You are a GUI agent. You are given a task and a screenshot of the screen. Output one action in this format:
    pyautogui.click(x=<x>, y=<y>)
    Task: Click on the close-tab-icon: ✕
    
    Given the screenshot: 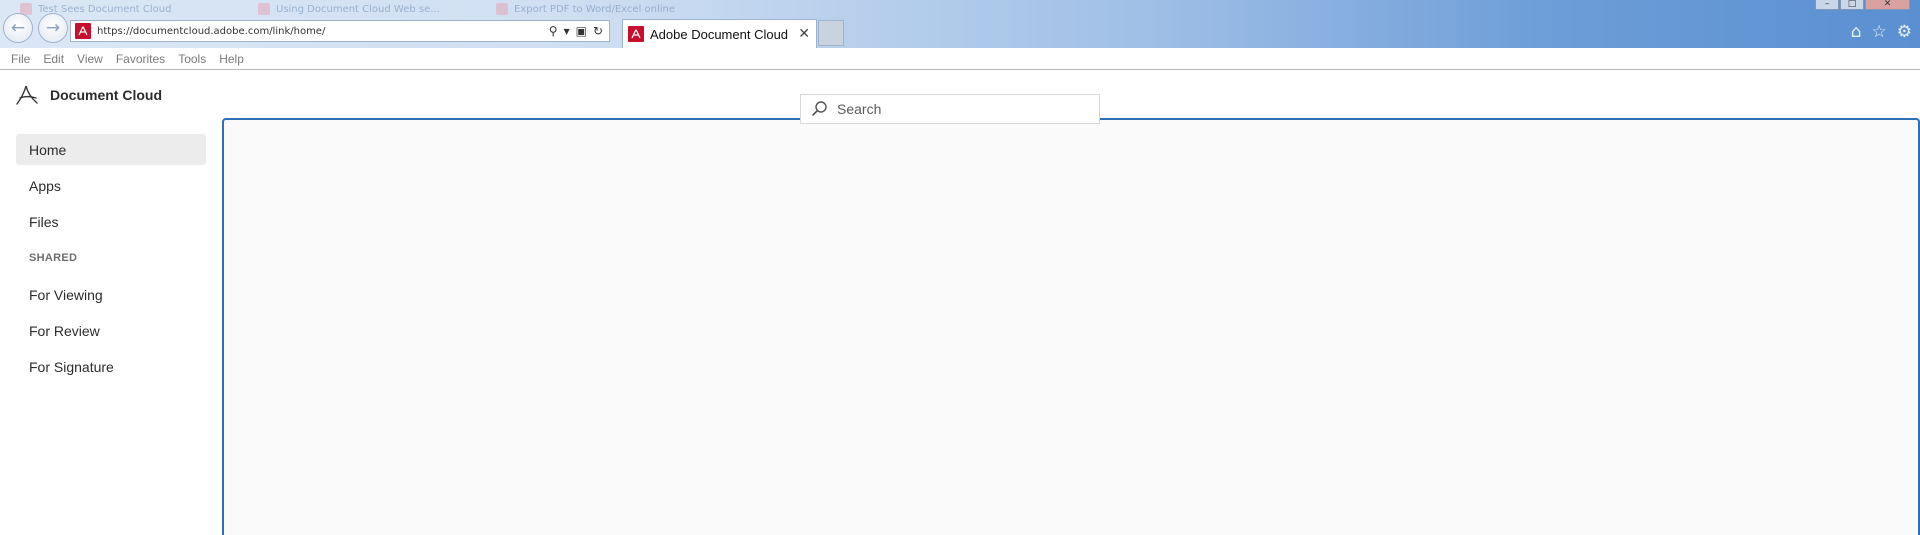 What is the action you would take?
    pyautogui.click(x=804, y=34)
    